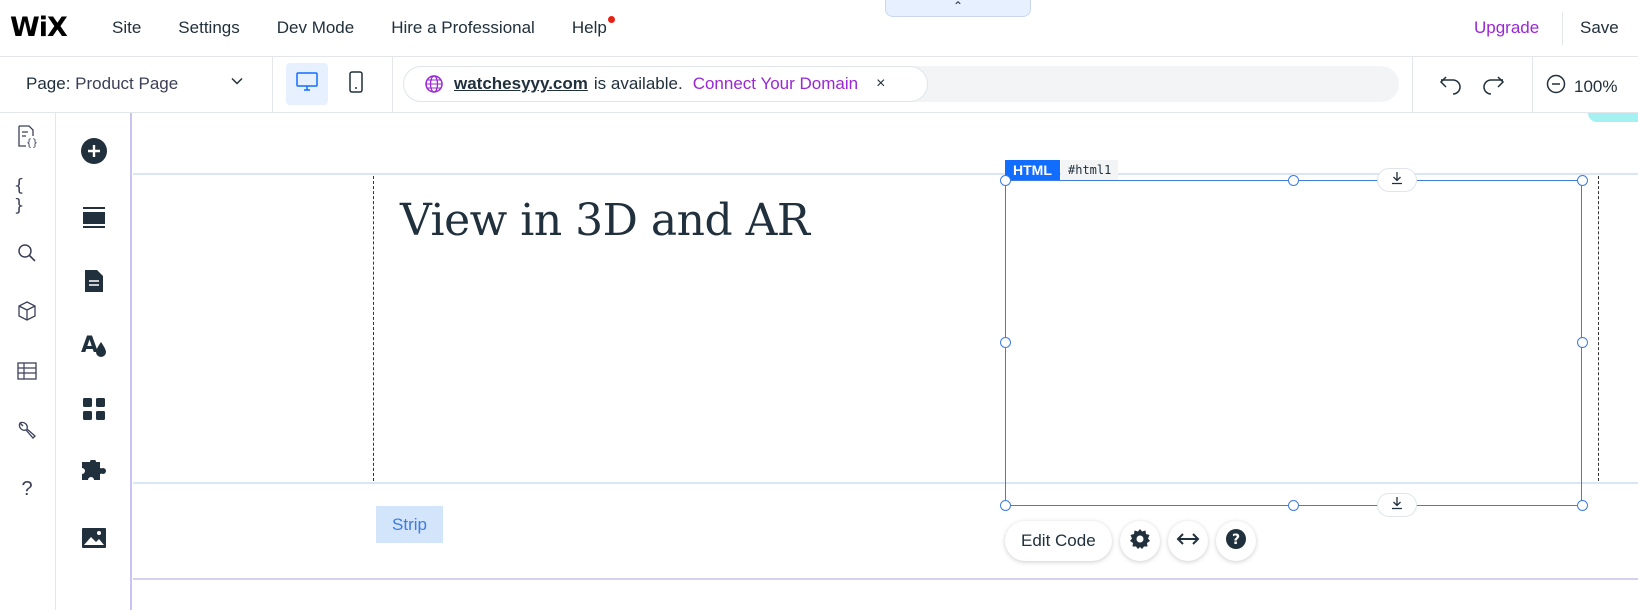 The height and width of the screenshot is (610, 1638). What do you see at coordinates (237, 82) in the screenshot?
I see `chevron-down-icon` at bounding box center [237, 82].